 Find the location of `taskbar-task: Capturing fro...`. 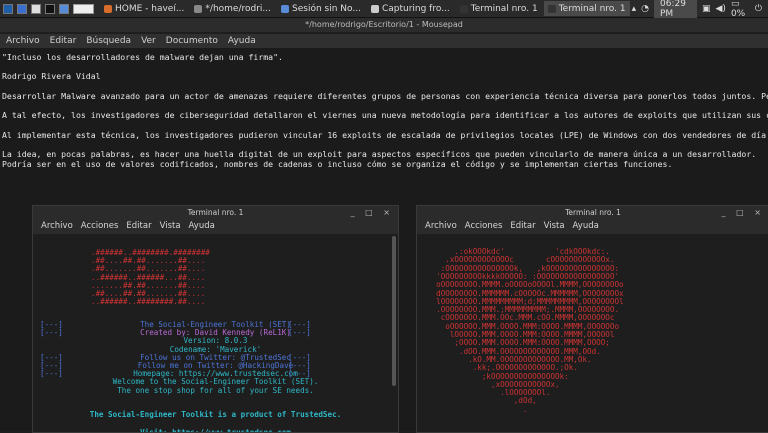

taskbar-task: Capturing fro... is located at coordinates (410, 8).